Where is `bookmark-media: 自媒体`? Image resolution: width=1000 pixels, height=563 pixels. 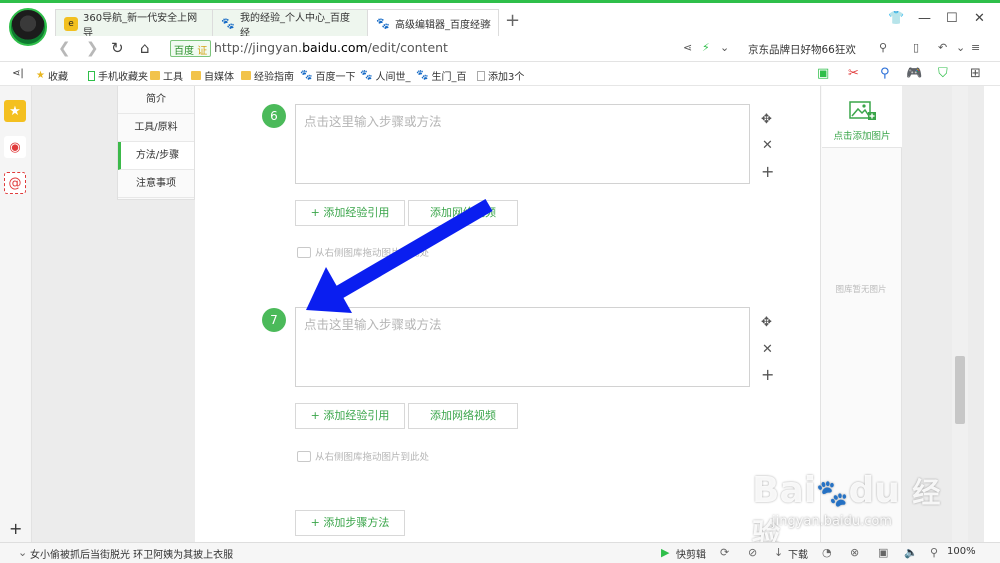 bookmark-media: 自媒体 is located at coordinates (212, 75).